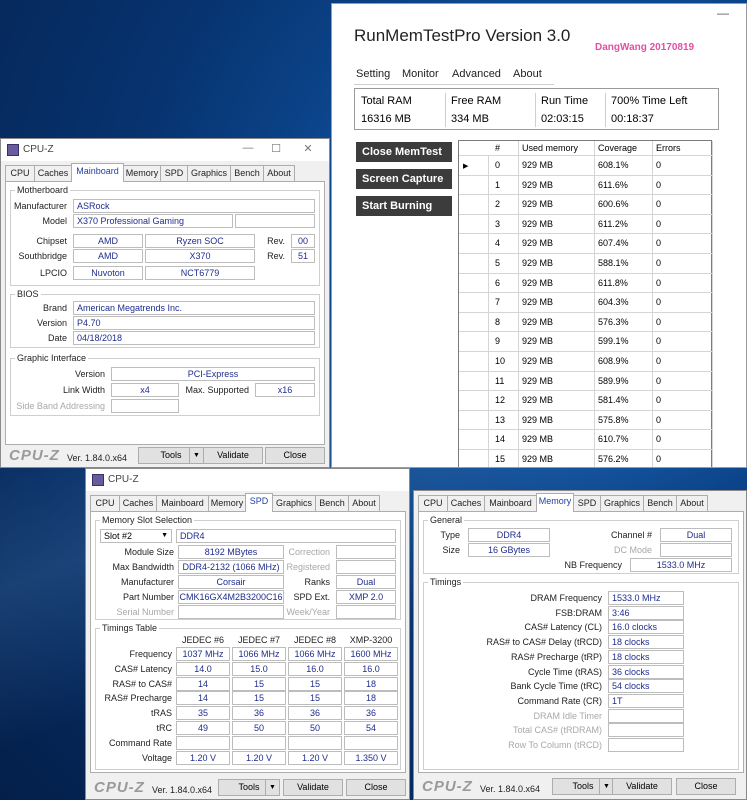 This screenshot has width=747, height=800. Describe the element at coordinates (624, 362) in the screenshot. I see `table-cell: 608.9%` at that location.